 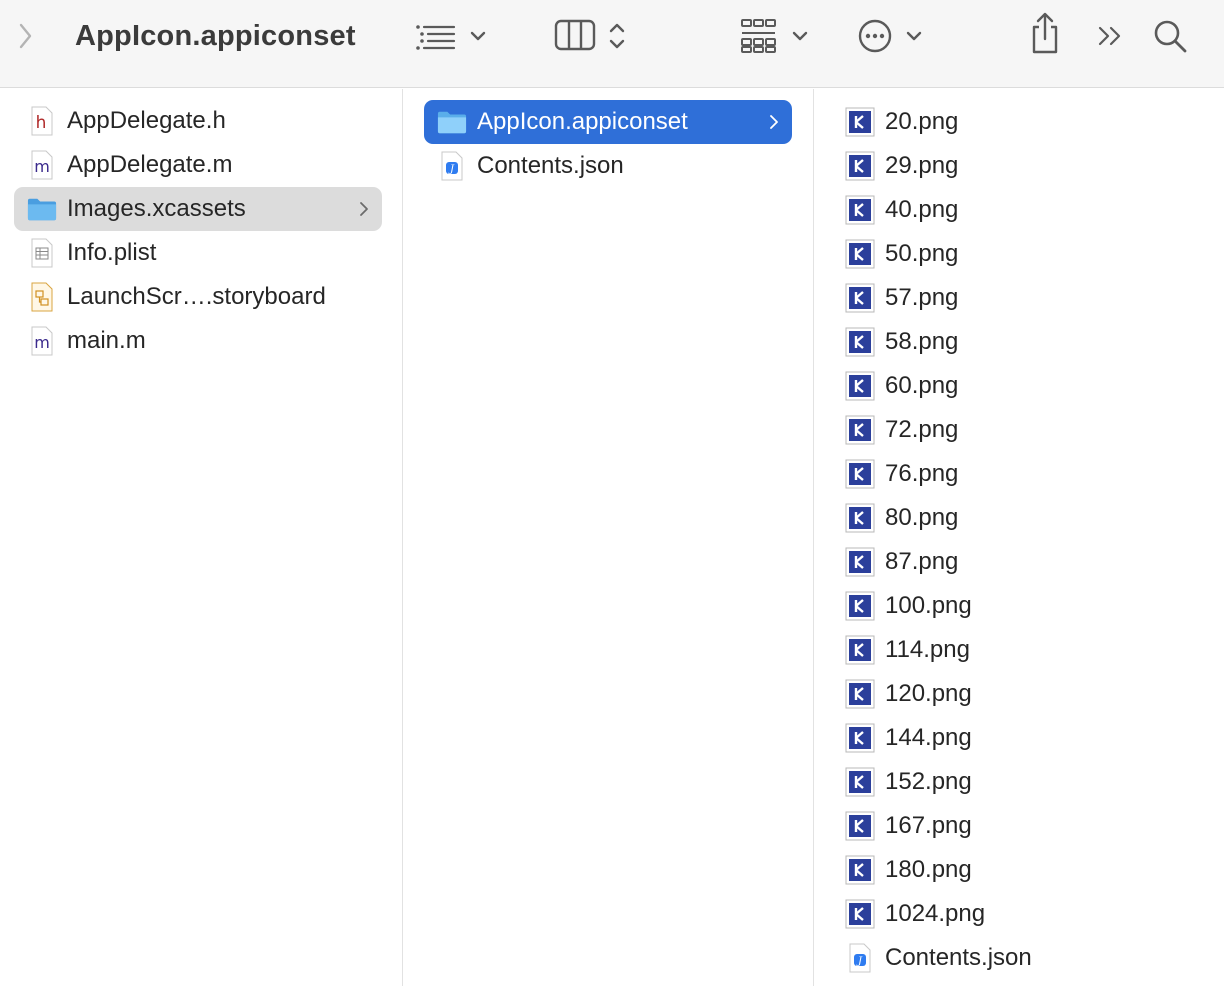 What do you see at coordinates (928, 737) in the screenshot?
I see `list-item-label: 144.png` at bounding box center [928, 737].